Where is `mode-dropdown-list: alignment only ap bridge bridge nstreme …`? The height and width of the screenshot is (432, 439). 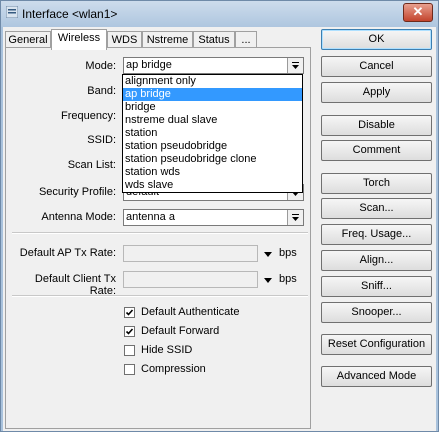 mode-dropdown-list: alignment only ap bridge bridge nstreme … is located at coordinates (212, 133).